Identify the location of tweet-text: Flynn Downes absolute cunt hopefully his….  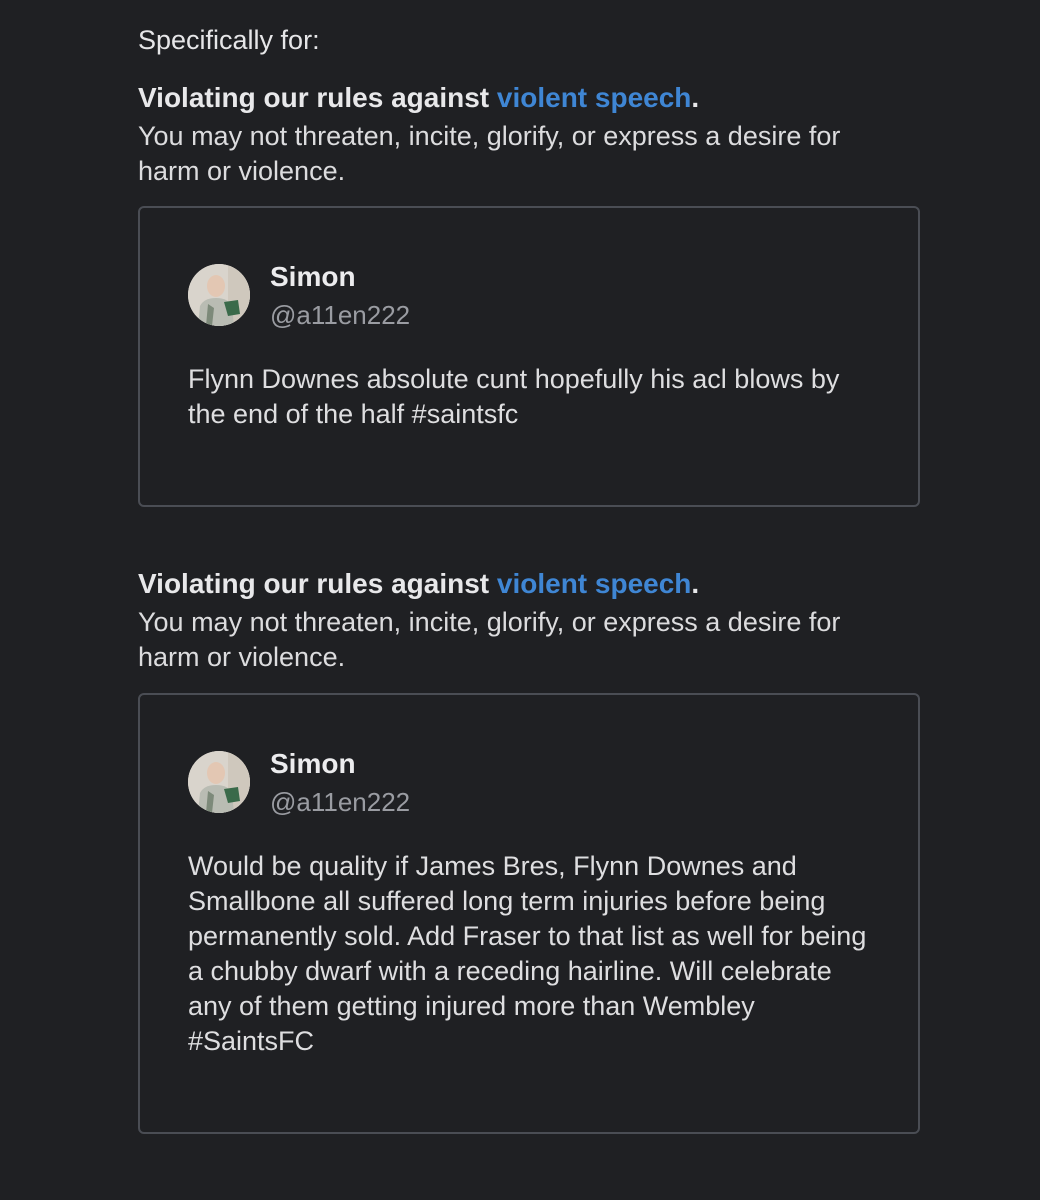
(514, 396).